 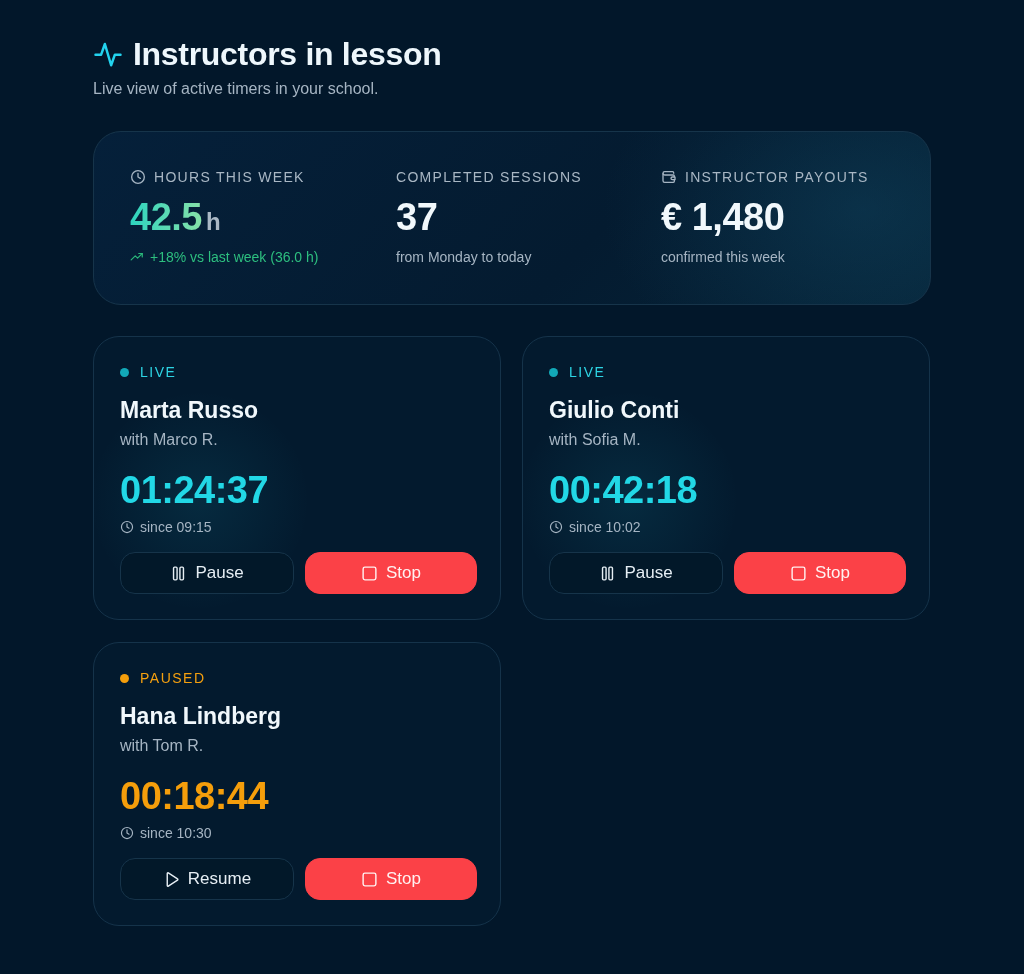 What do you see at coordinates (162, 746) in the screenshot?
I see `student-name: with Tom R.` at bounding box center [162, 746].